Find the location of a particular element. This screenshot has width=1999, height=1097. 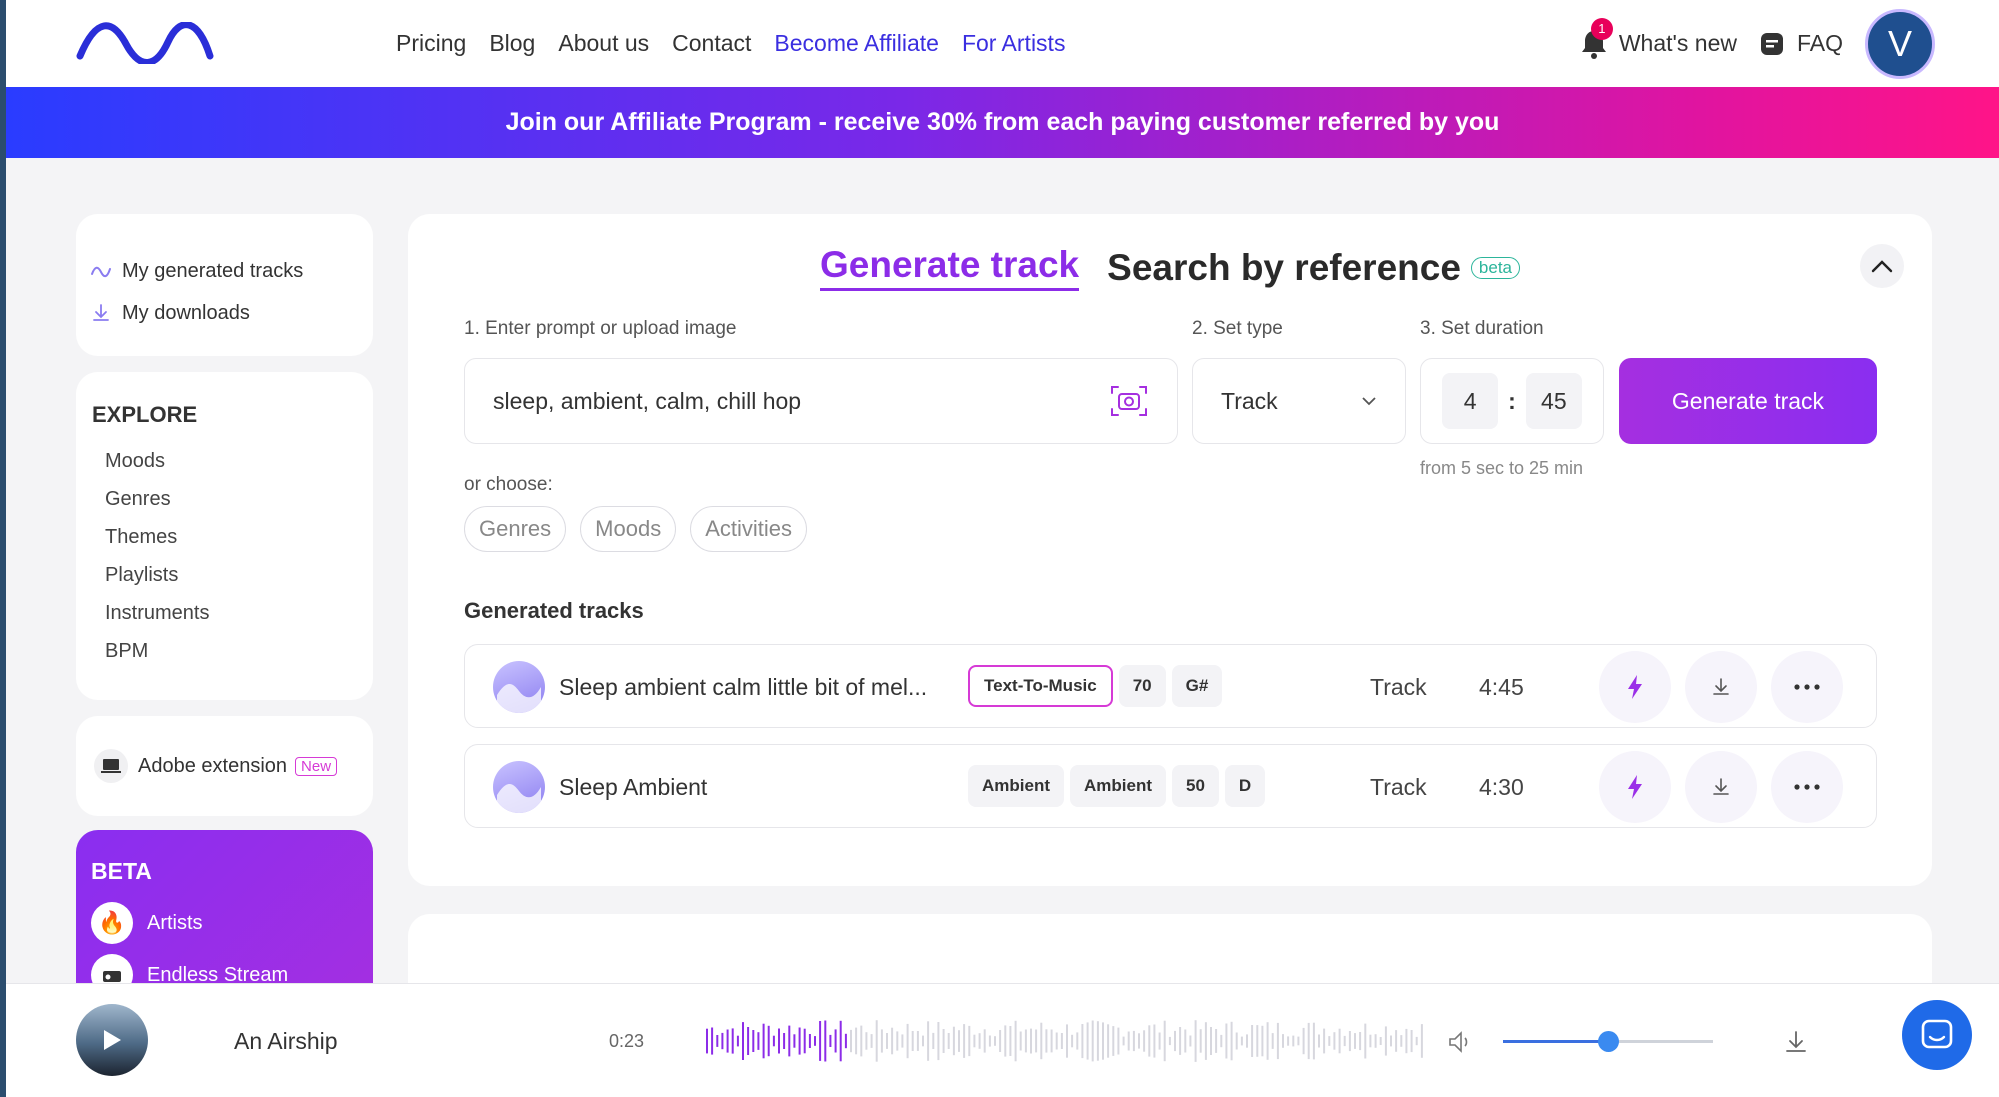

brand-logo-icon is located at coordinates (145, 43).